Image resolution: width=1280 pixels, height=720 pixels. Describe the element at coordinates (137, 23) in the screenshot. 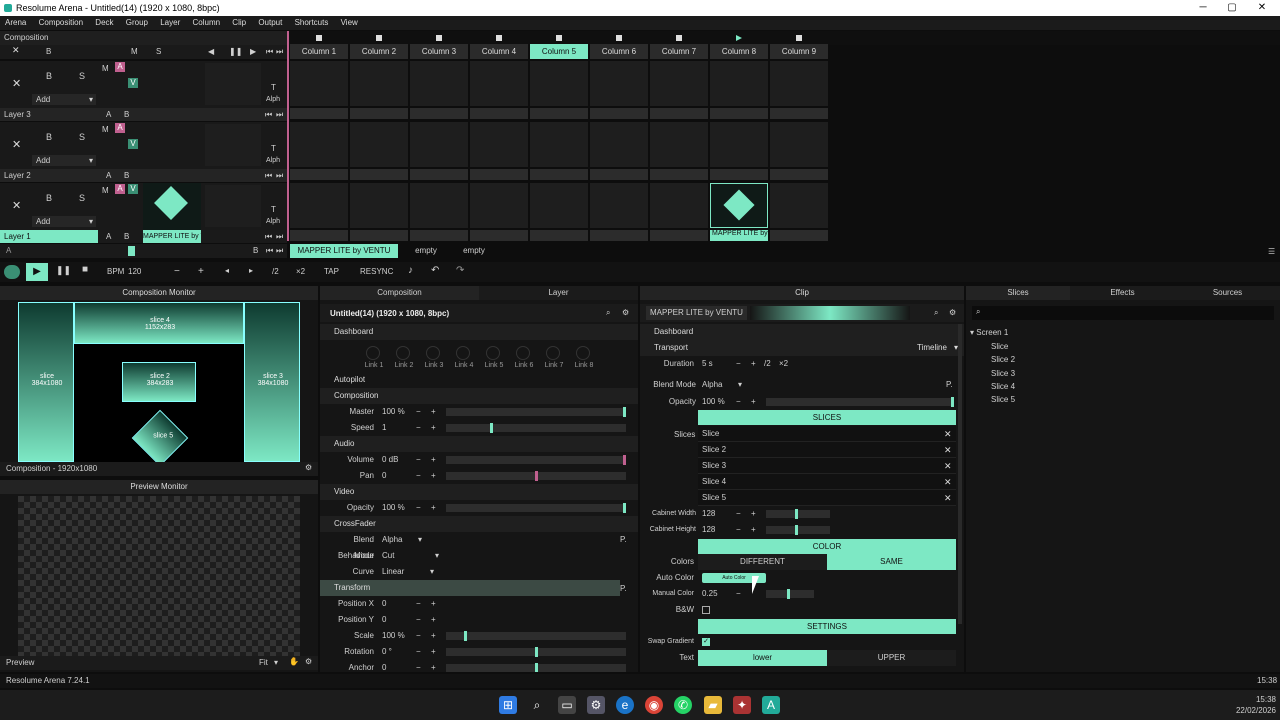

I see `menu-group: Group` at that location.